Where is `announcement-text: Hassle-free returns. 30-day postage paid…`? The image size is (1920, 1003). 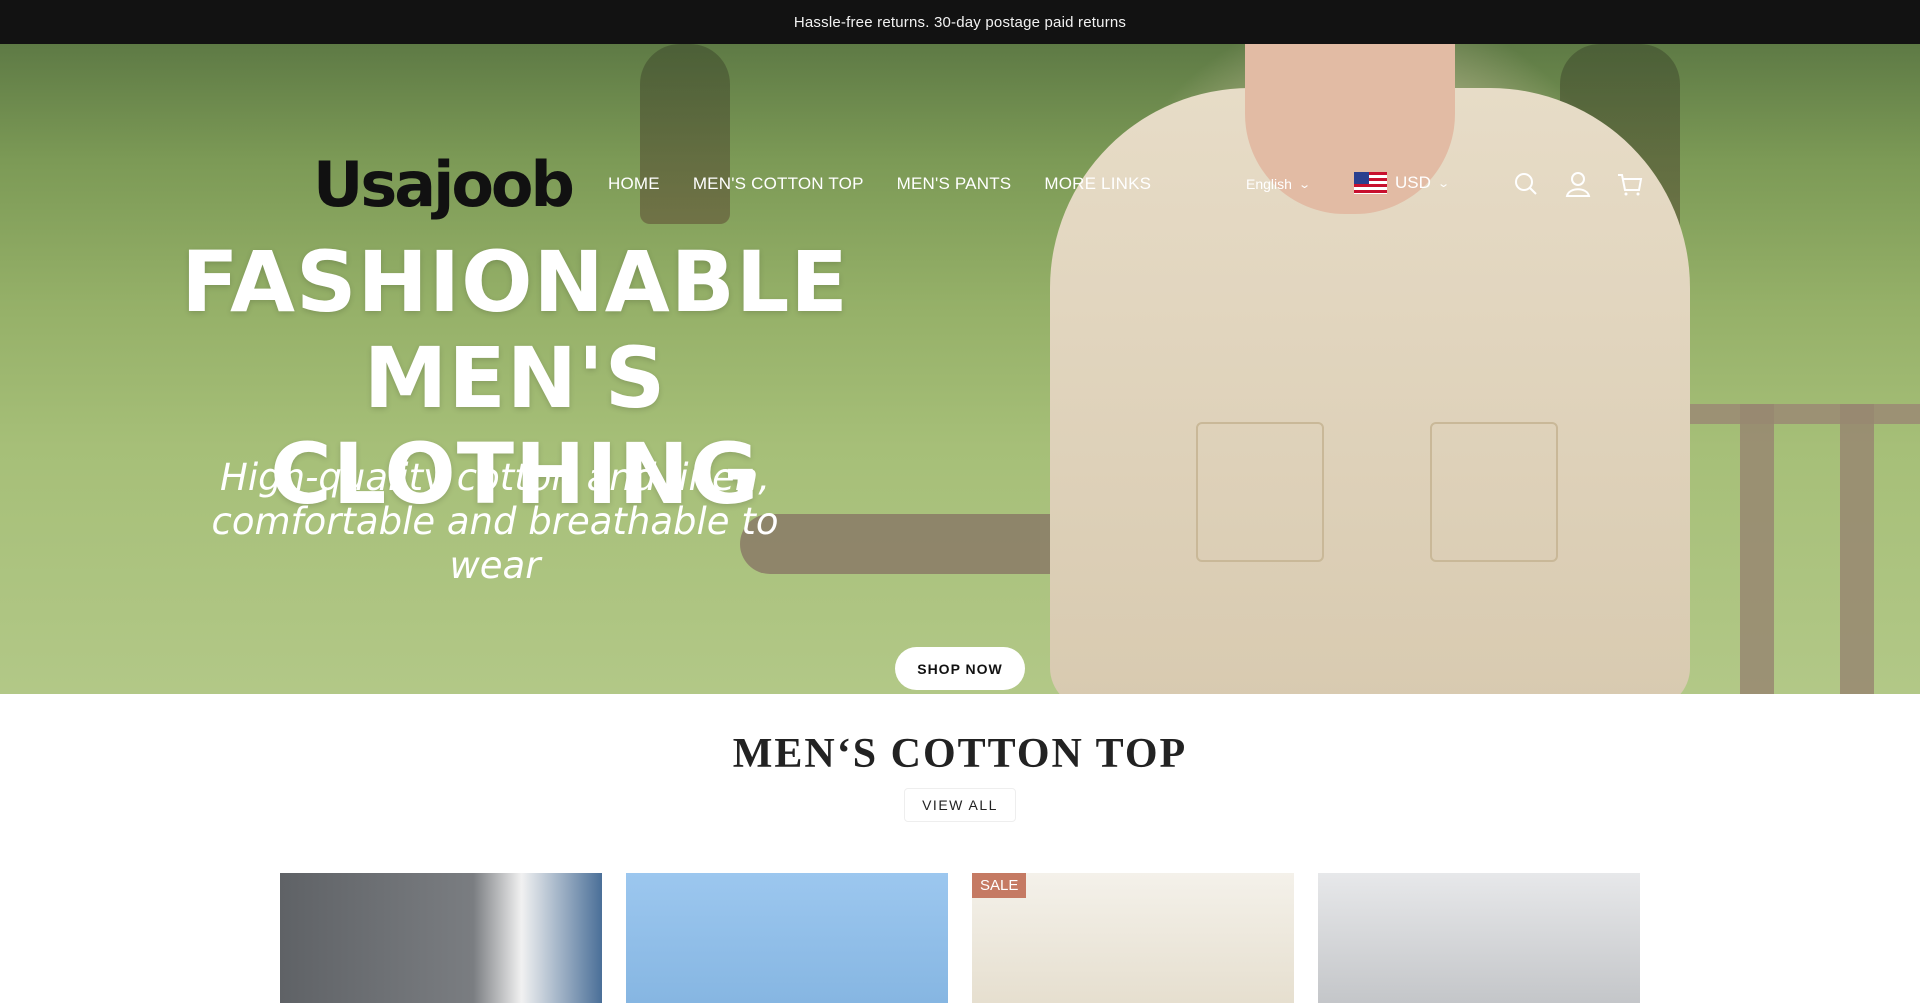 announcement-text: Hassle-free returns. 30-day postage paid… is located at coordinates (960, 22).